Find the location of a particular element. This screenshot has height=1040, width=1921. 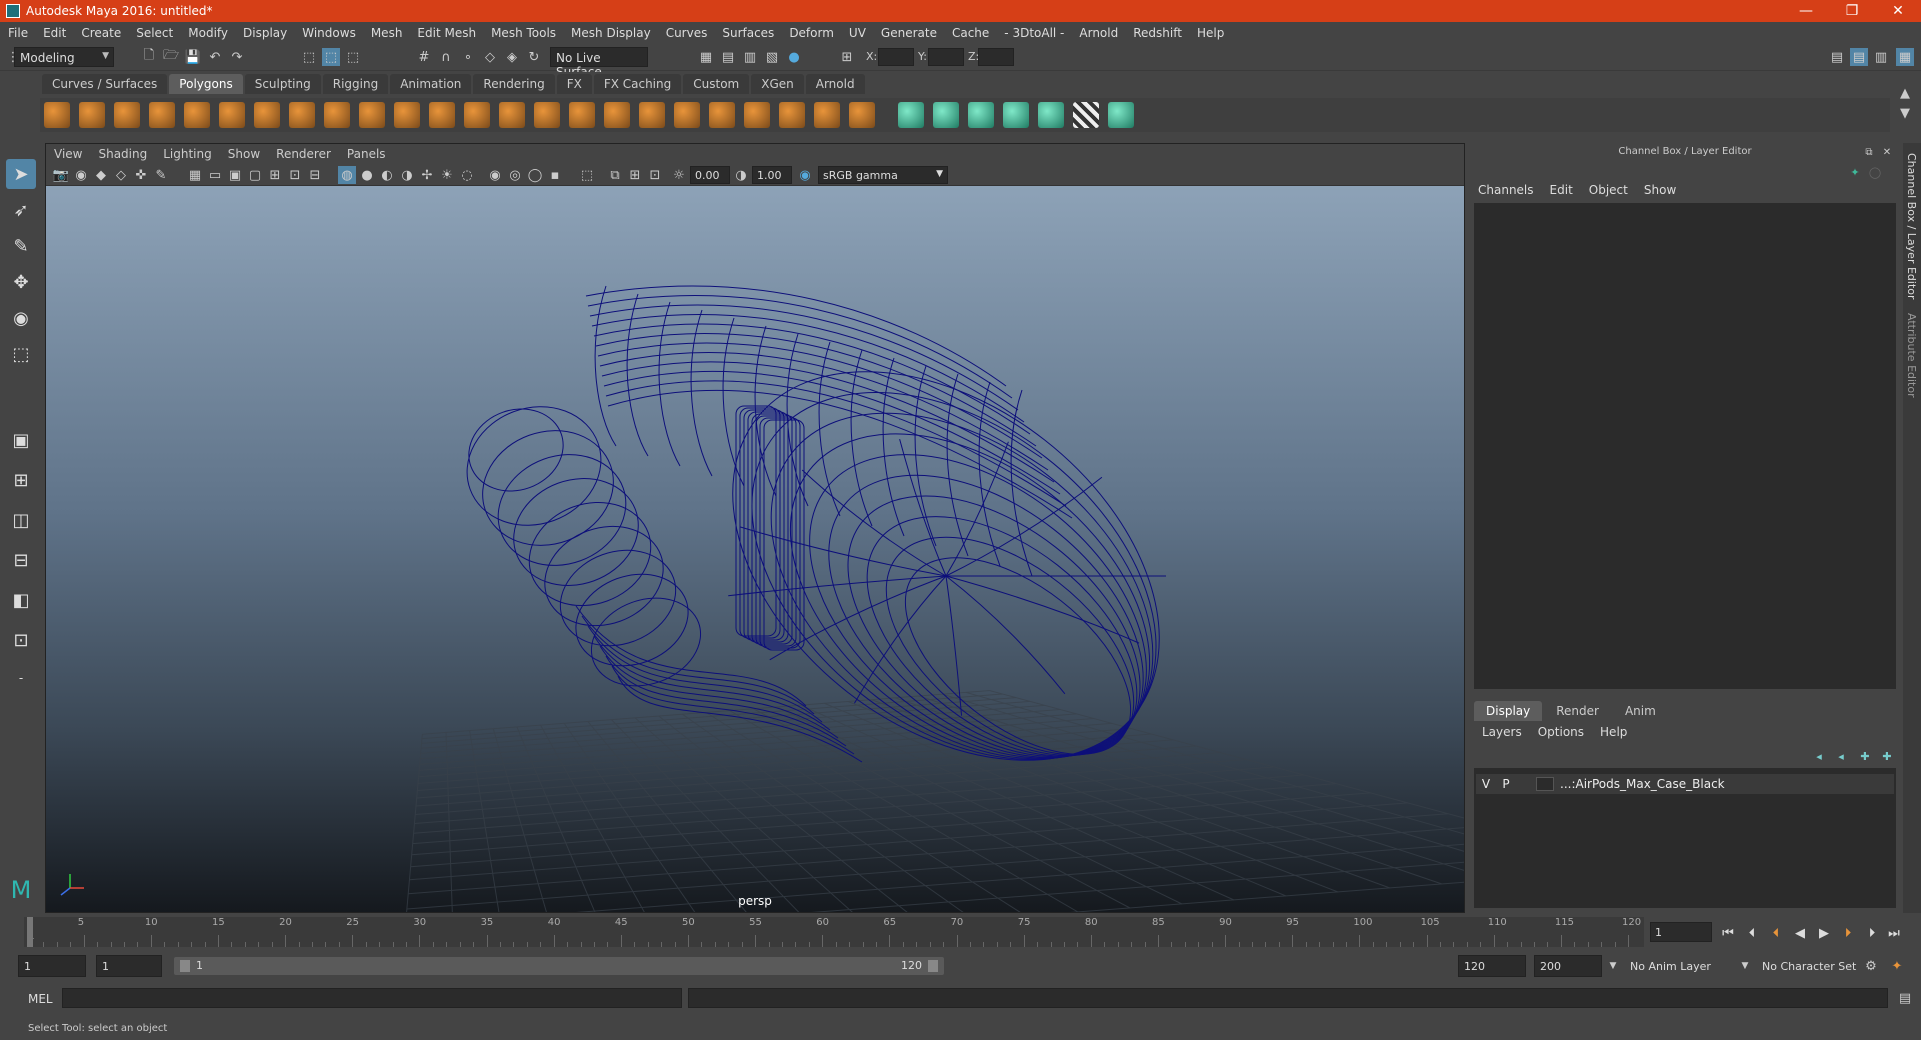

side-tab-attribute-editor: Attribute Editor is located at coordinates (1911, 355).